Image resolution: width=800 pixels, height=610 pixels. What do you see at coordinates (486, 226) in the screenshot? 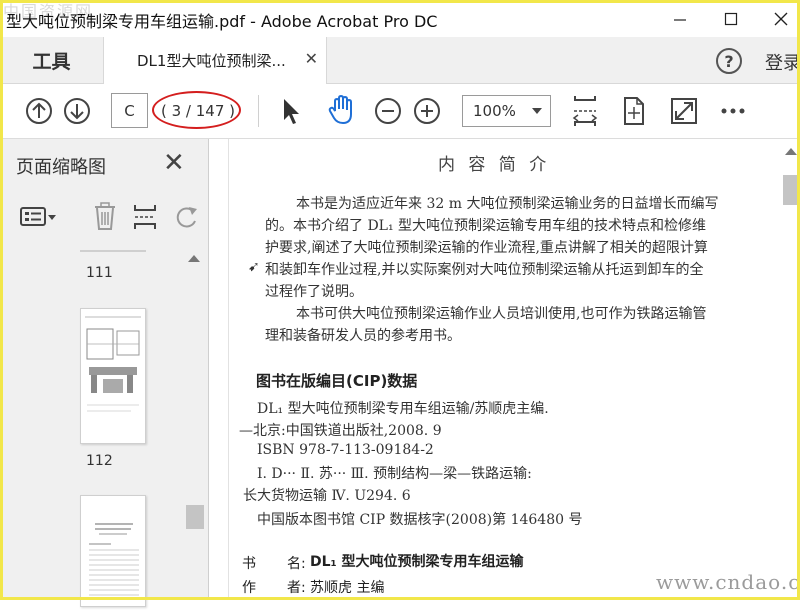
I see `paragraph-line: 的。本书介绍了 DL₁ 型大吨位预制梁运输专用车组的技术特点和检修维` at bounding box center [486, 226].